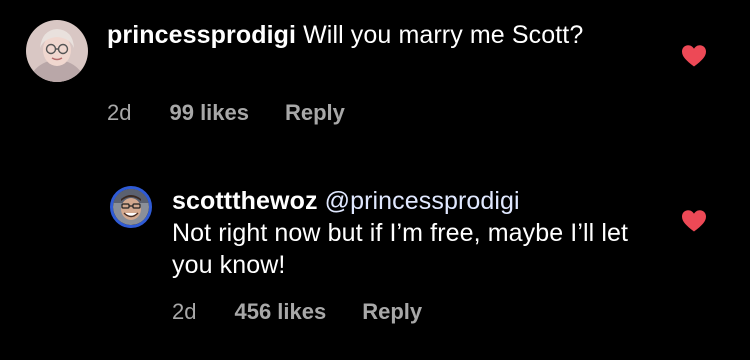 Image resolution: width=750 pixels, height=360 pixels. What do you see at coordinates (119, 112) in the screenshot?
I see `comment-time: 2d` at bounding box center [119, 112].